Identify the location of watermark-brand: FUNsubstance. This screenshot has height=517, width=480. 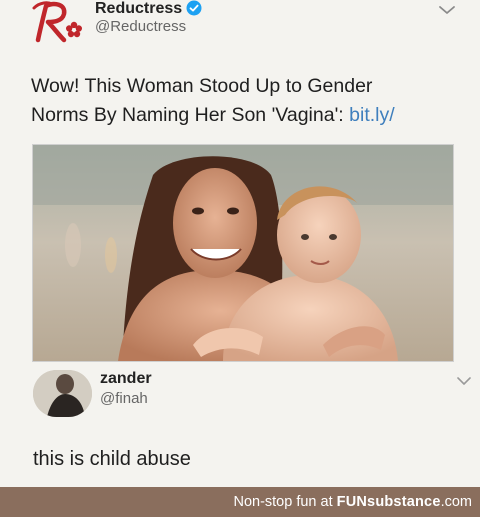
(388, 502).